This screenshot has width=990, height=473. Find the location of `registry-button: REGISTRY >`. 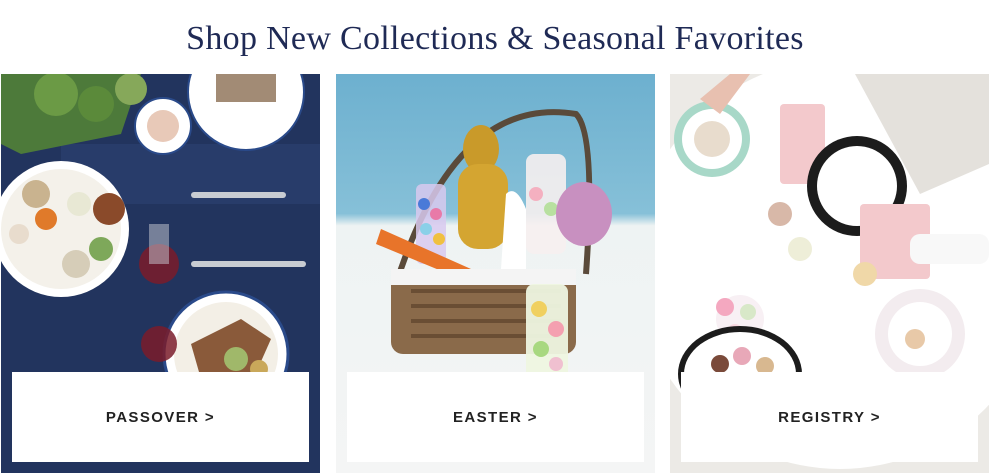

registry-button: REGISTRY > is located at coordinates (829, 417).